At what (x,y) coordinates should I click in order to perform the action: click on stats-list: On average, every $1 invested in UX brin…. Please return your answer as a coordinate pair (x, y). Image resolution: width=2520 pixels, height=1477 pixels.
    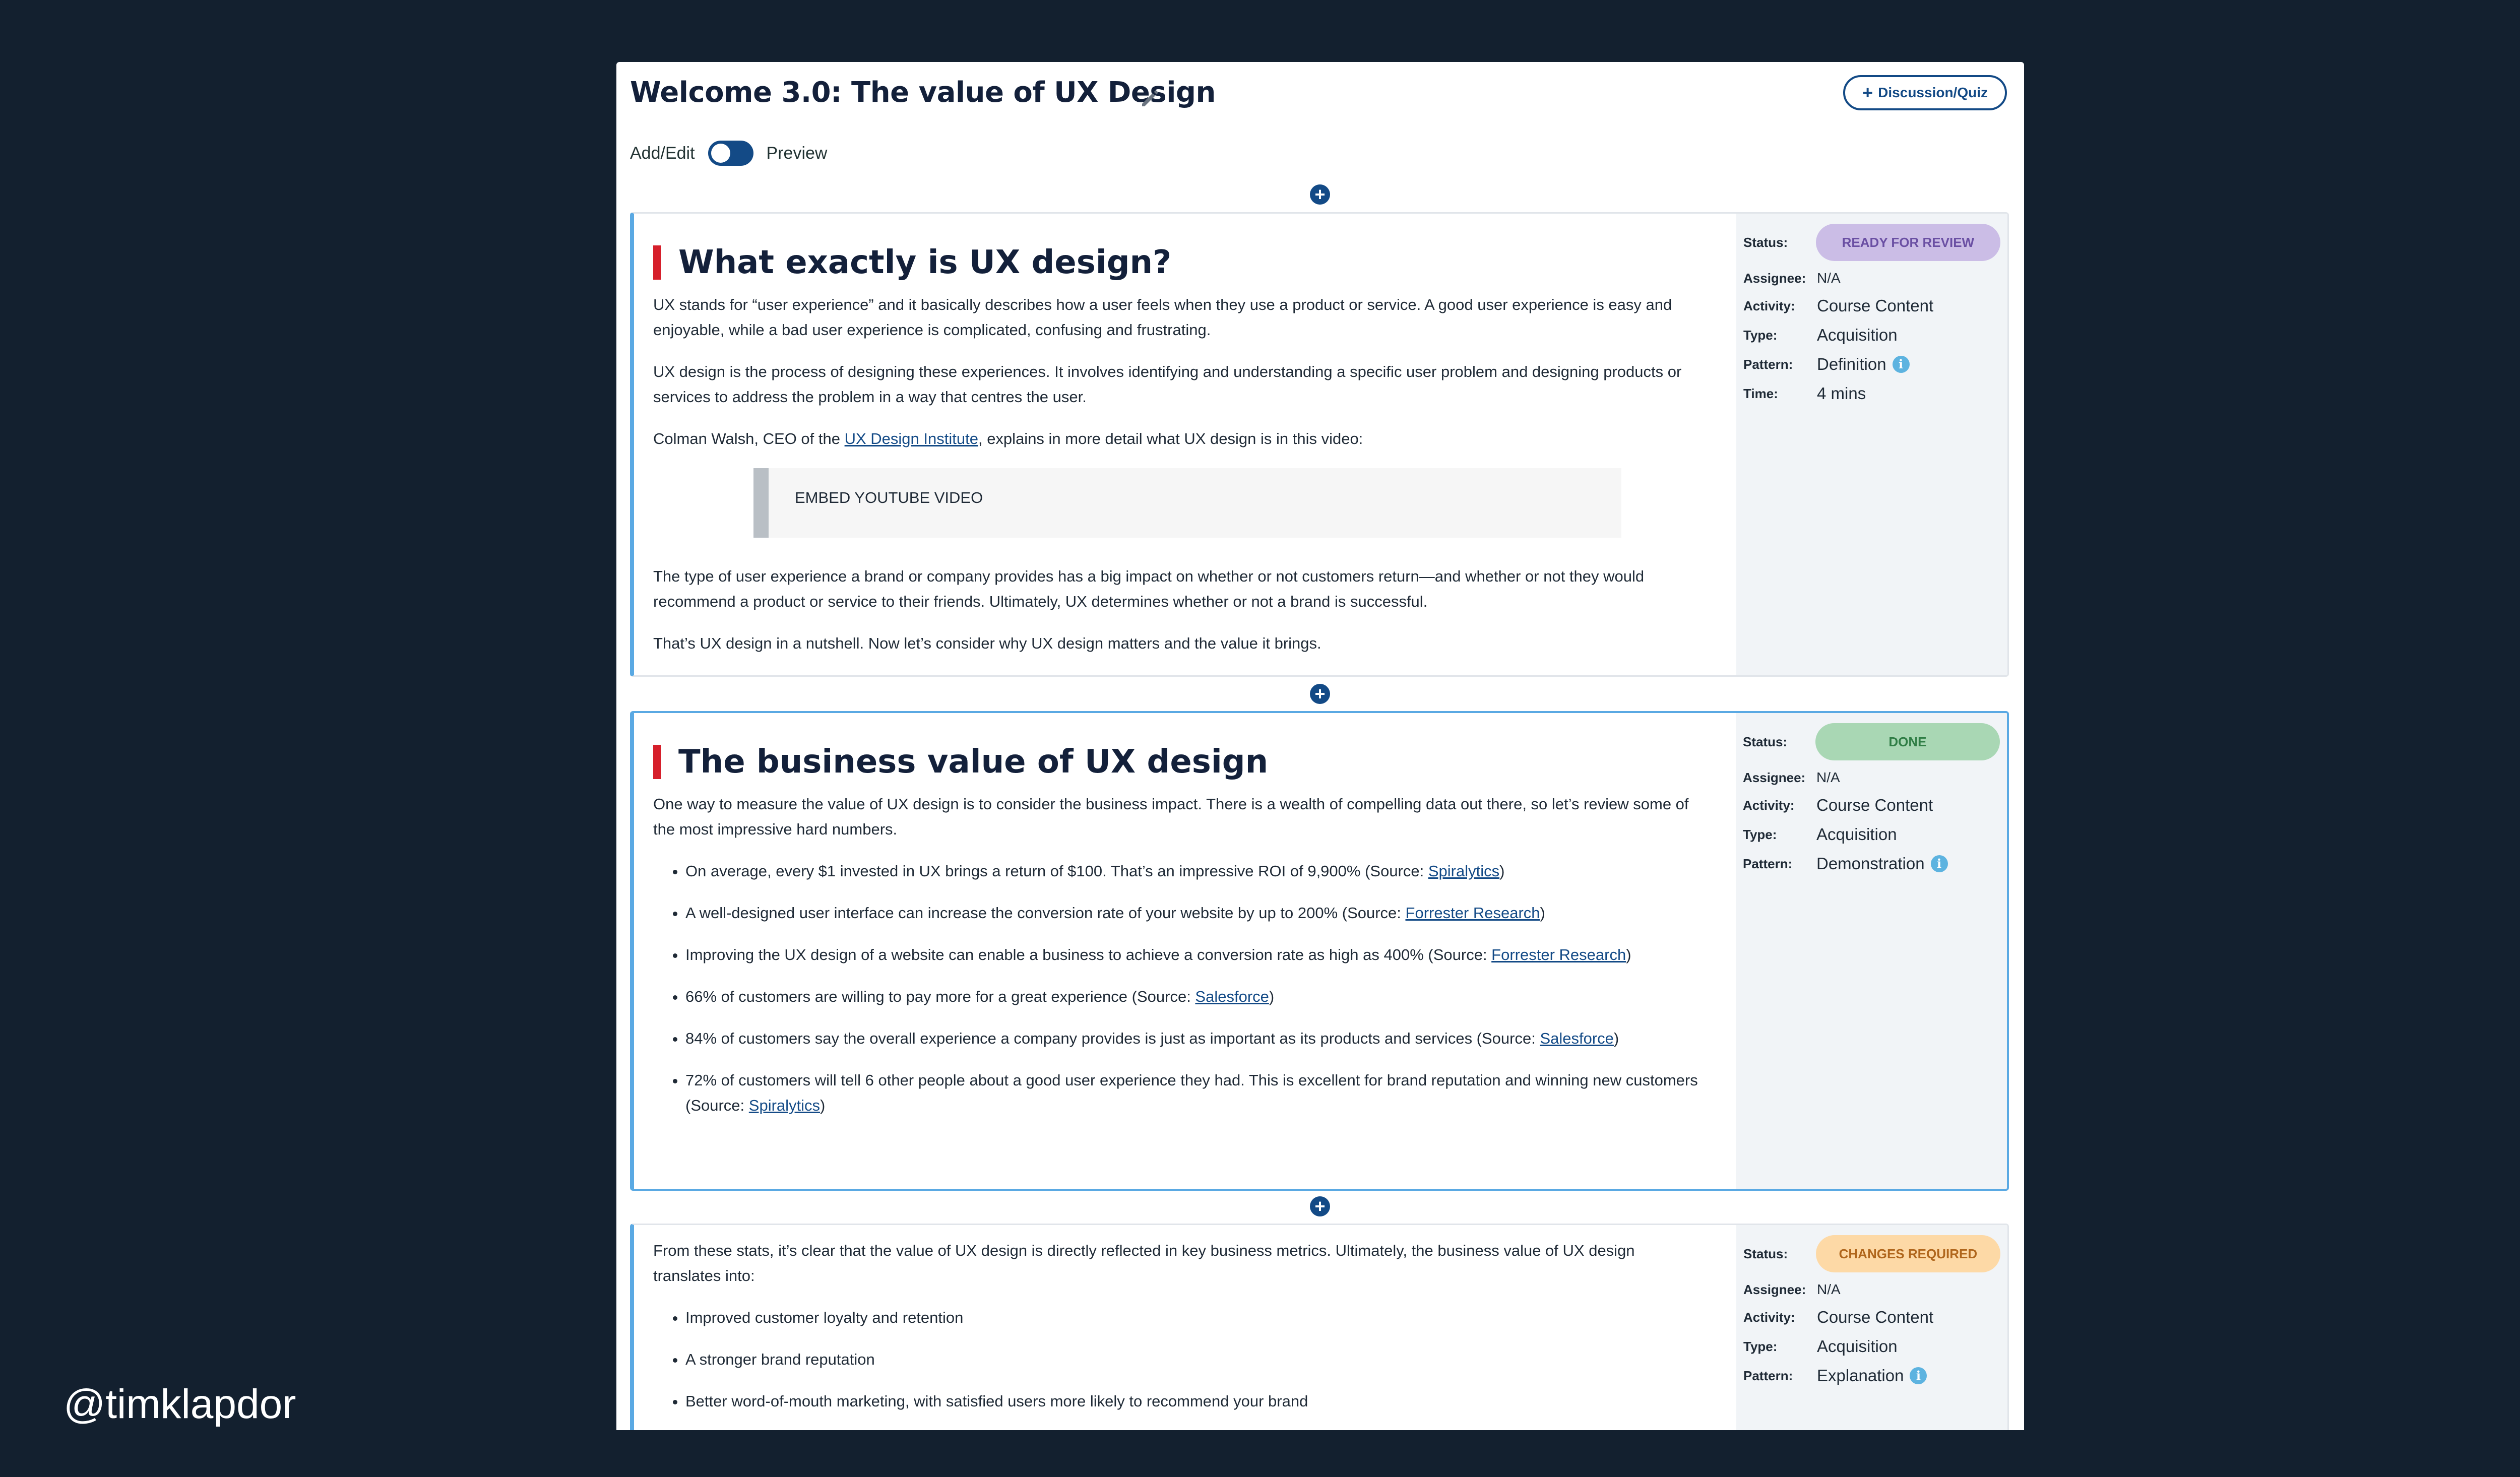
    Looking at the image, I should click on (1177, 988).